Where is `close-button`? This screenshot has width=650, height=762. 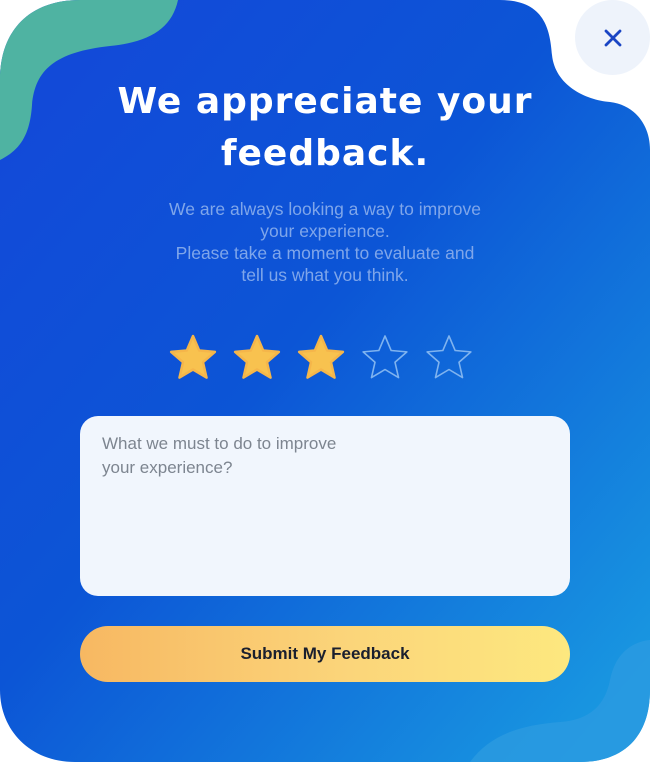
close-button is located at coordinates (612, 37).